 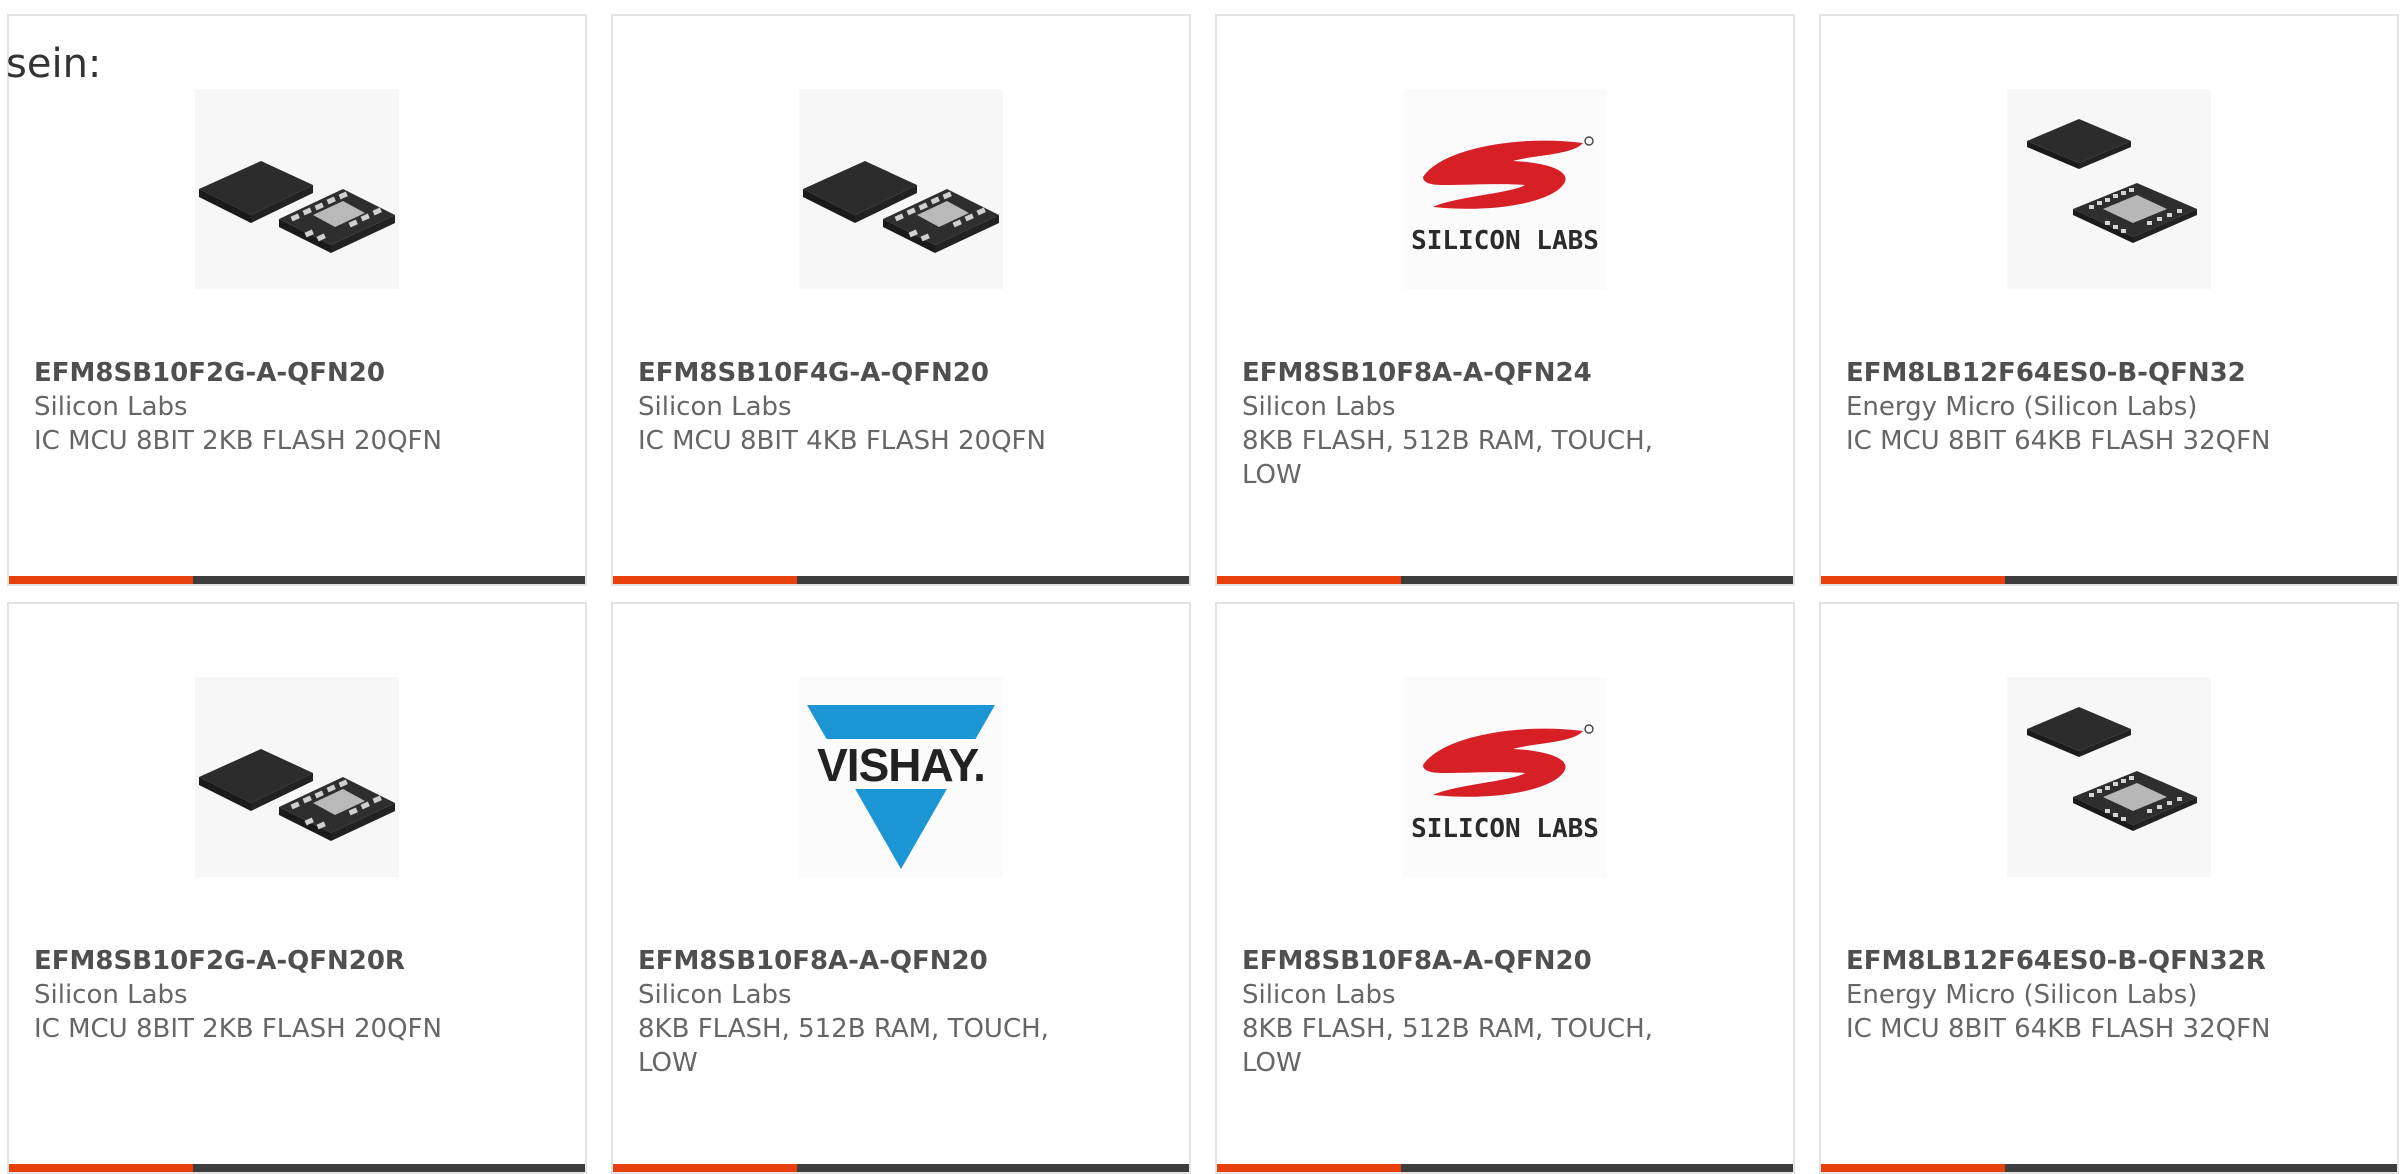 I want to click on part-number: EFM8SB10F2G-A-QFN20, so click(x=254, y=373).